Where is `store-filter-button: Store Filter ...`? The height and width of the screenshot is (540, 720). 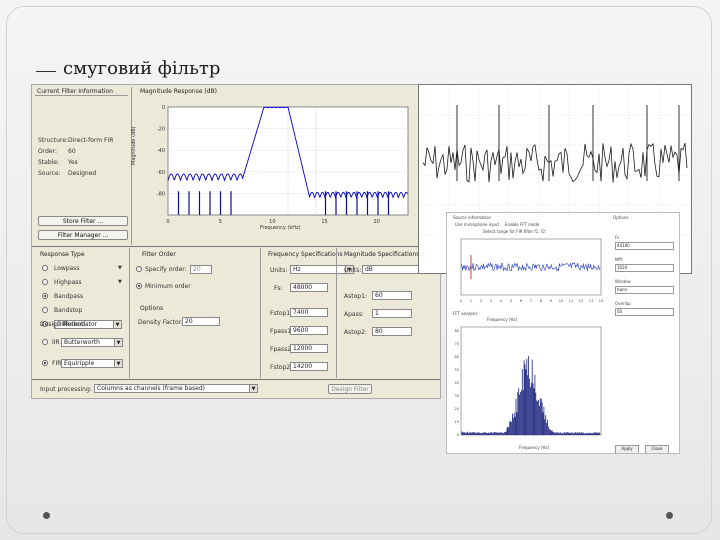
store-filter-button: Store Filter ... is located at coordinates (83, 221).